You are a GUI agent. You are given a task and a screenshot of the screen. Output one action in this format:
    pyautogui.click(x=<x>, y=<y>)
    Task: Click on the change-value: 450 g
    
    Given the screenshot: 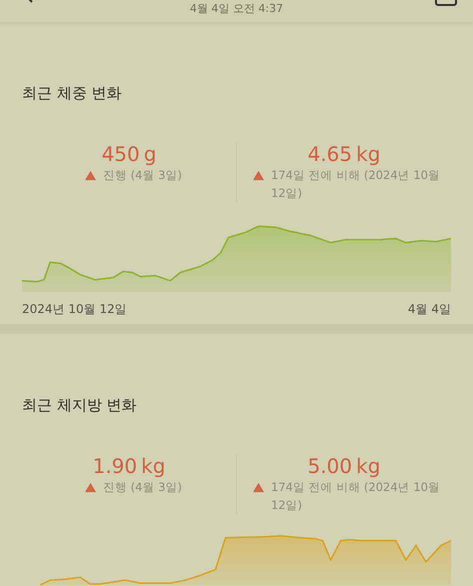 What is the action you would take?
    pyautogui.click(x=129, y=154)
    